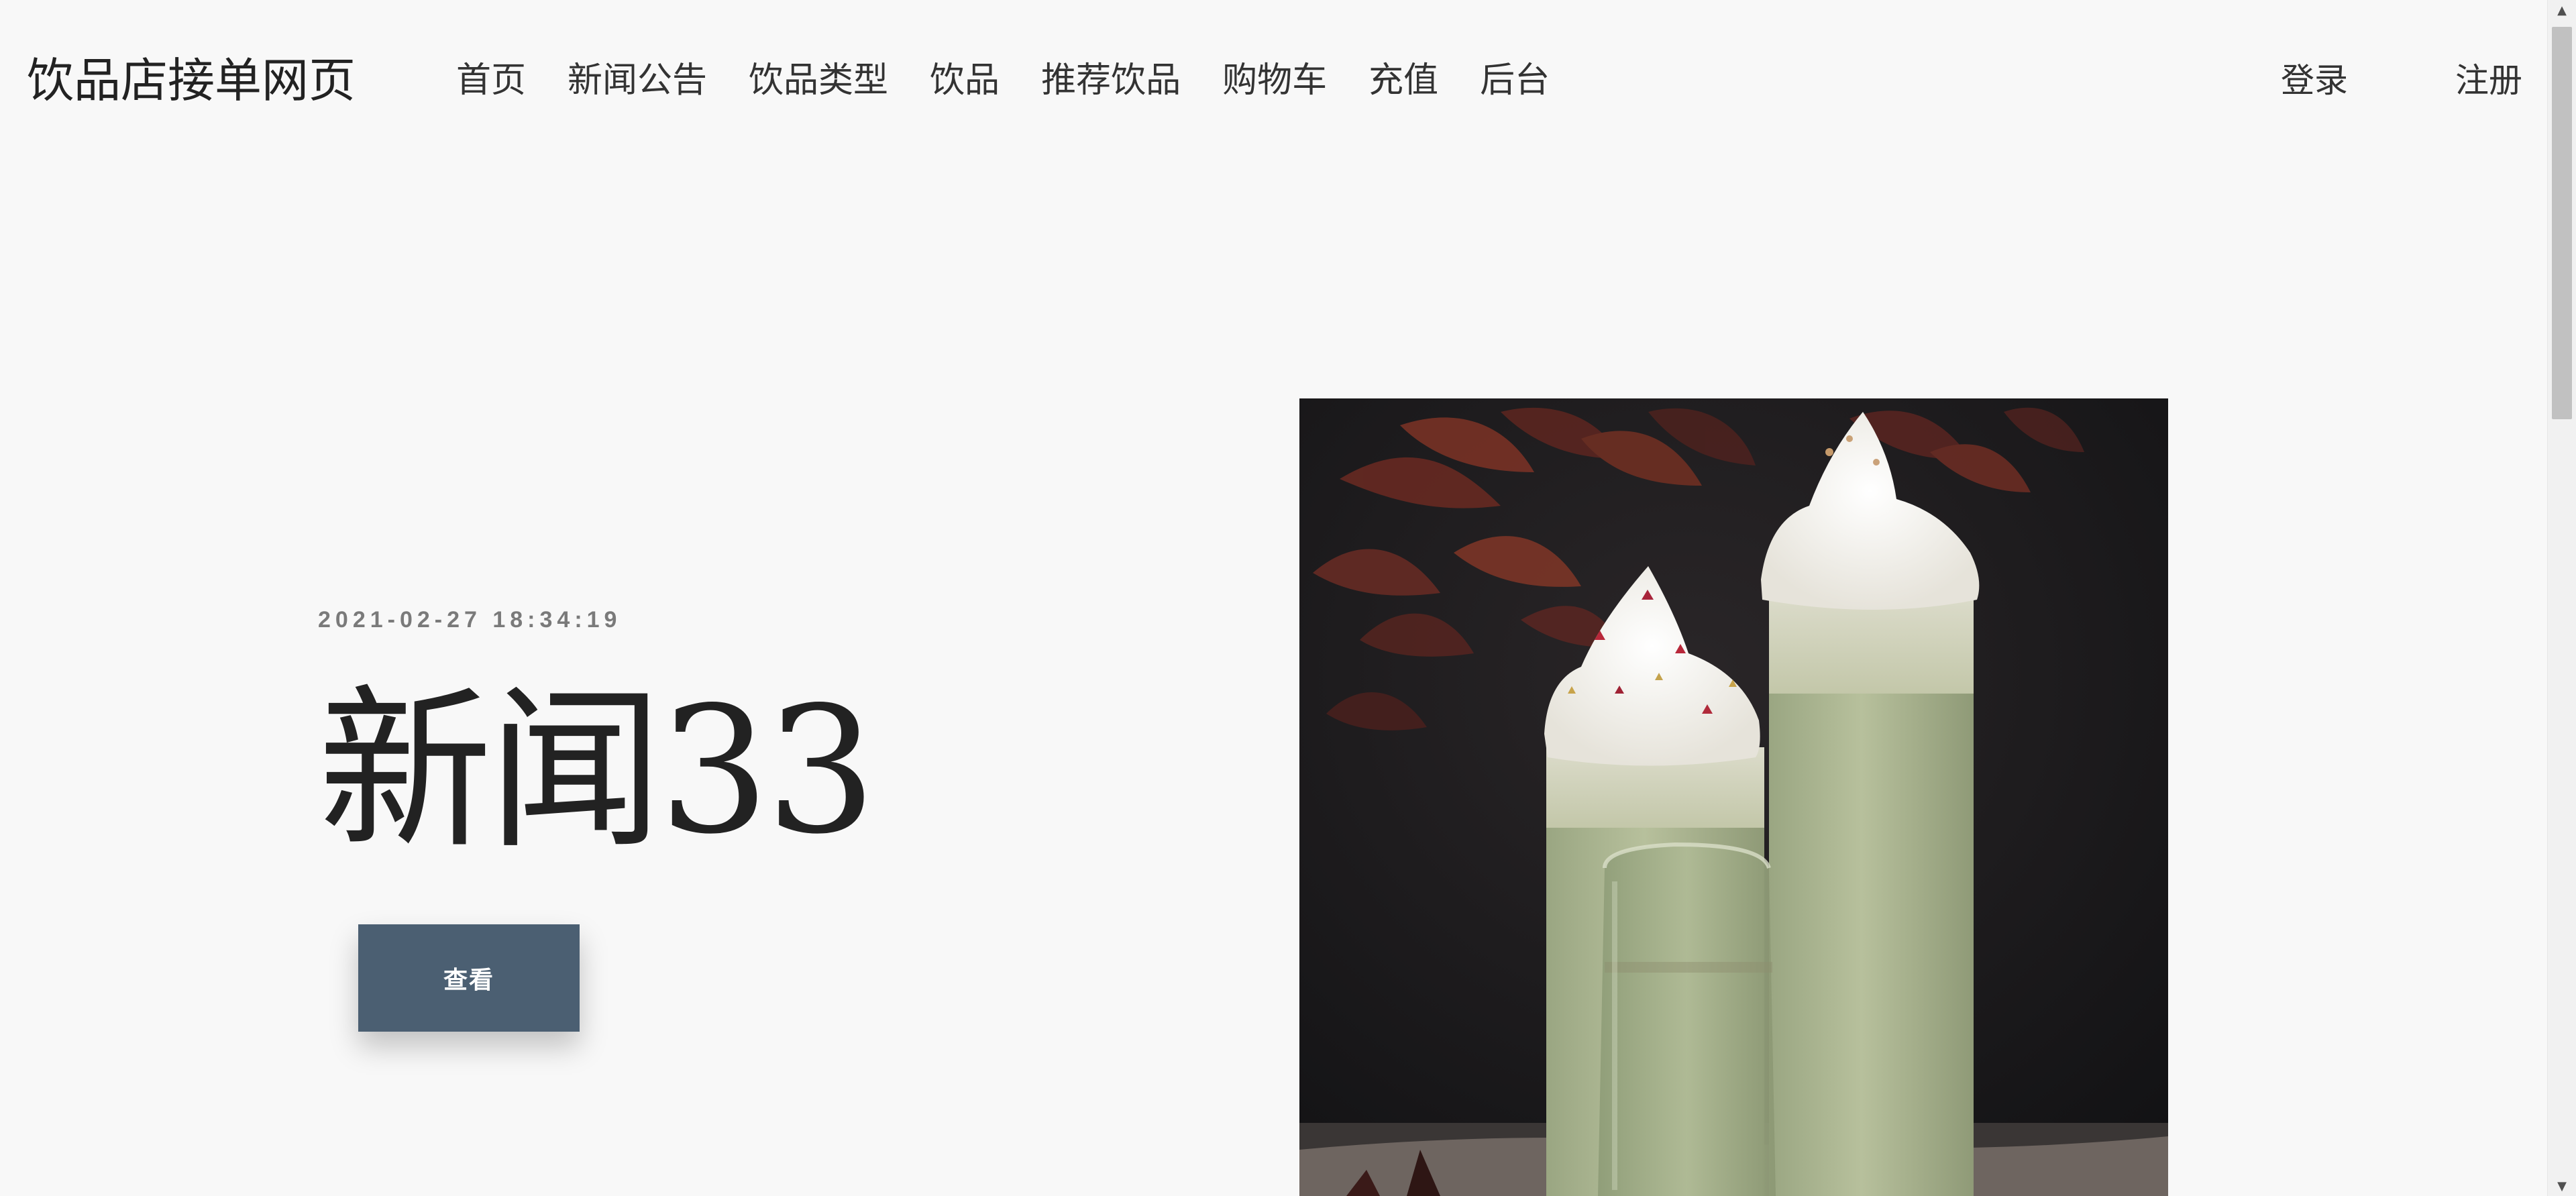 This screenshot has height=1196, width=2576. I want to click on scroll-down-arrow-icon: ▼, so click(2562, 1186).